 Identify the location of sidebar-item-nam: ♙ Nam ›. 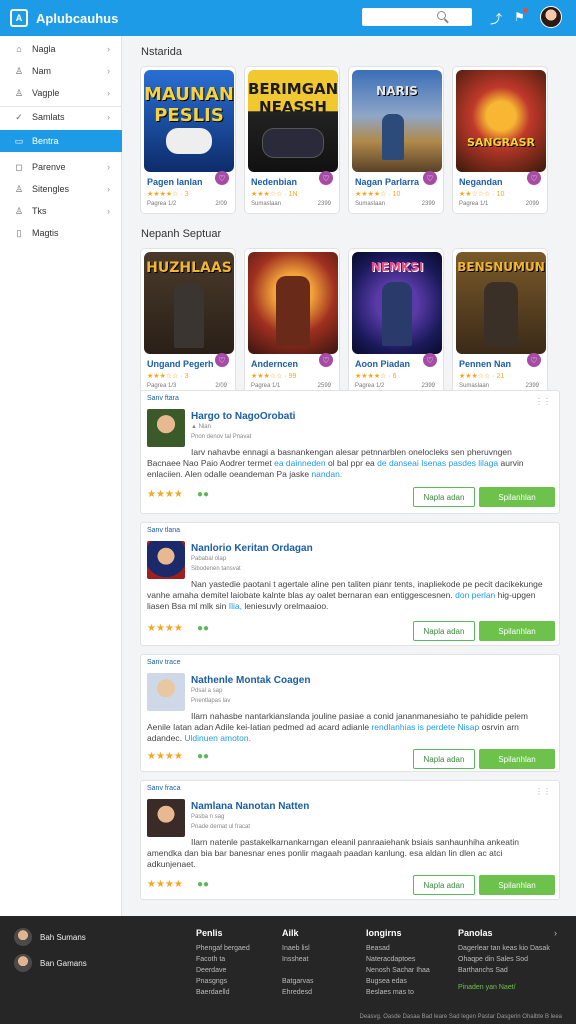
(61, 71).